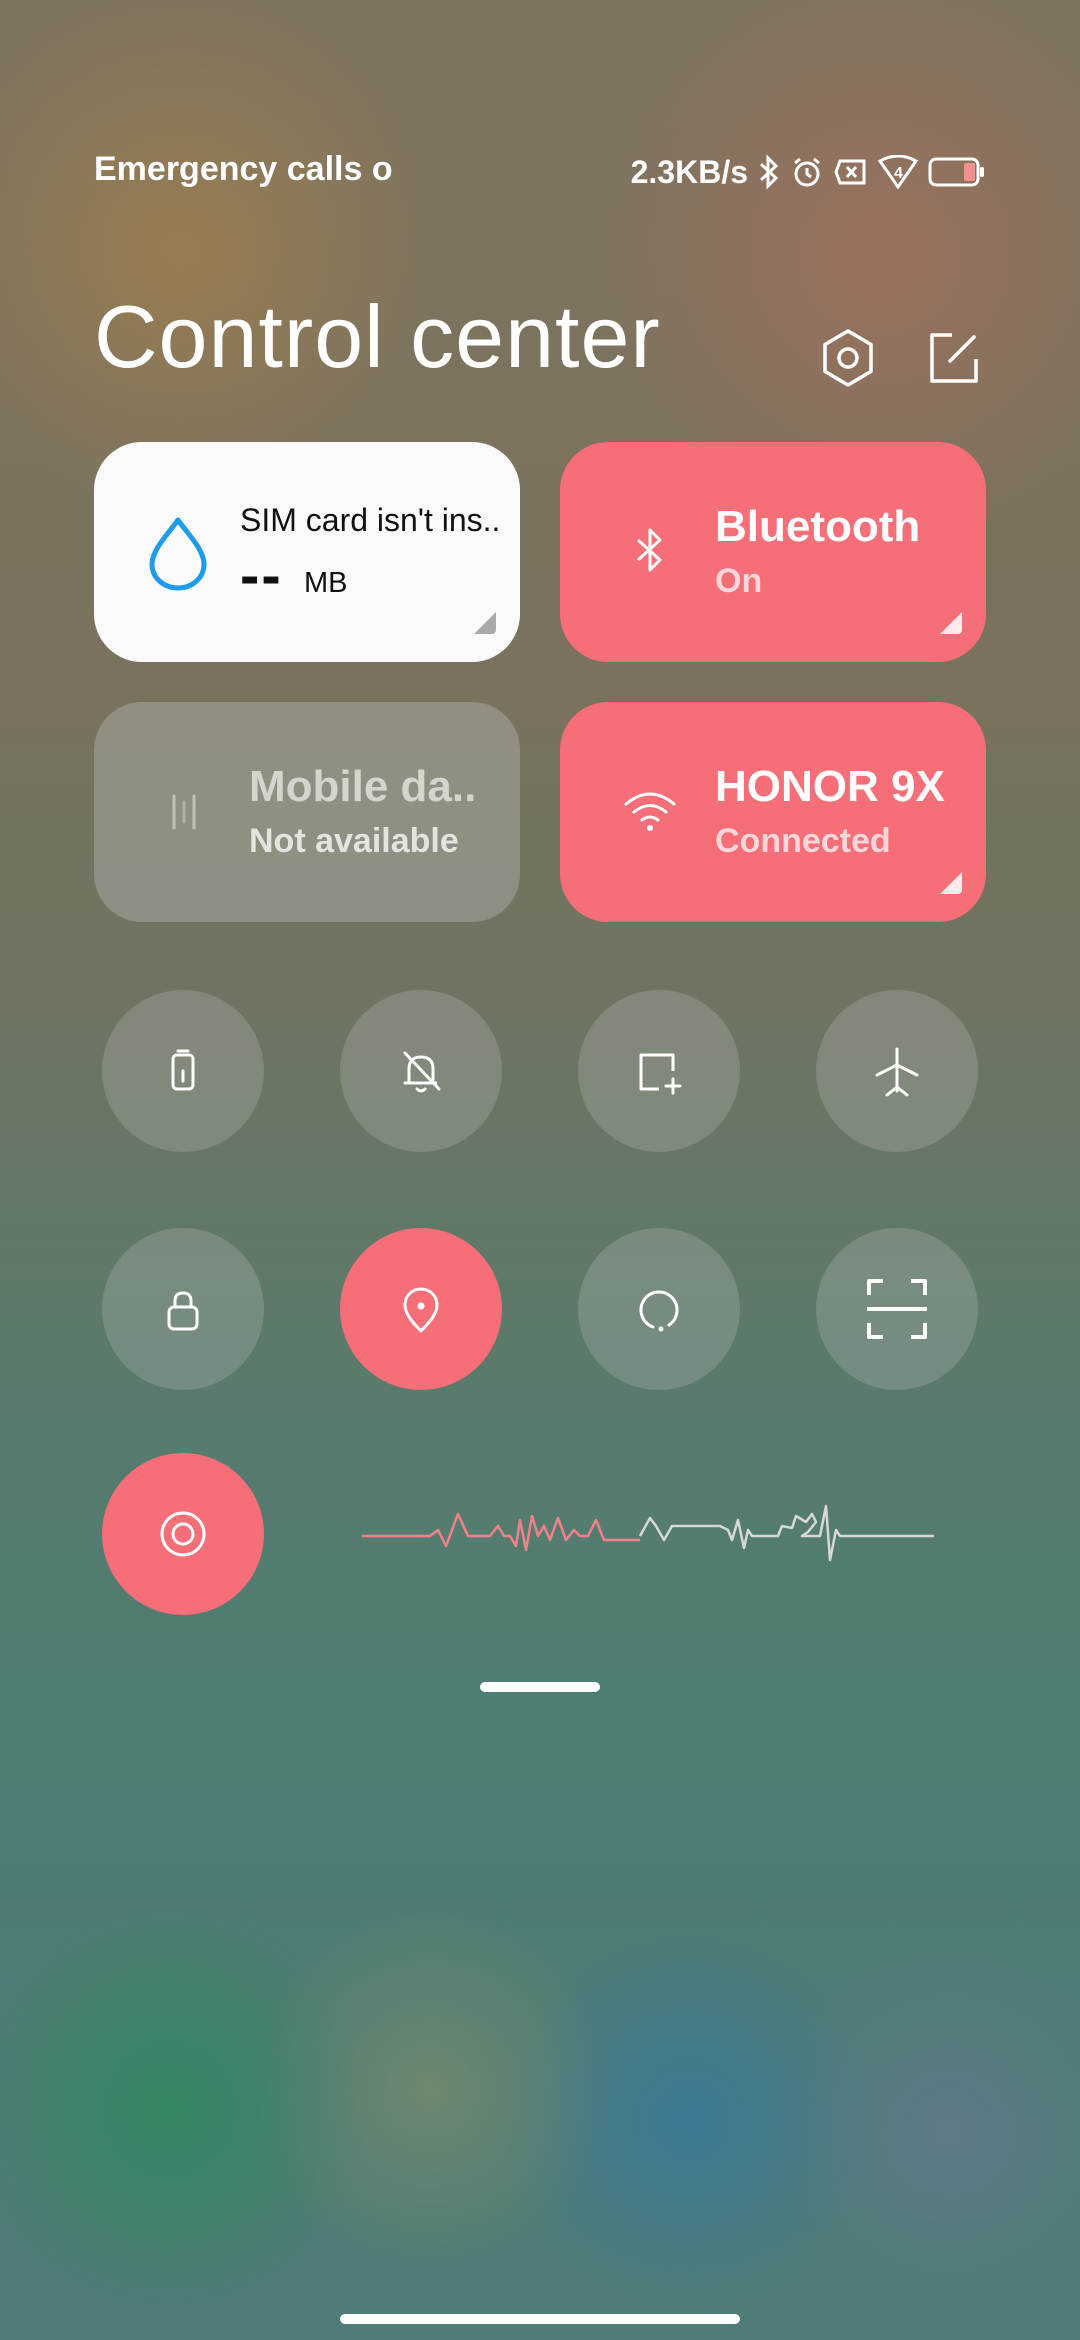  I want to click on airplane-icon, so click(897, 1072).